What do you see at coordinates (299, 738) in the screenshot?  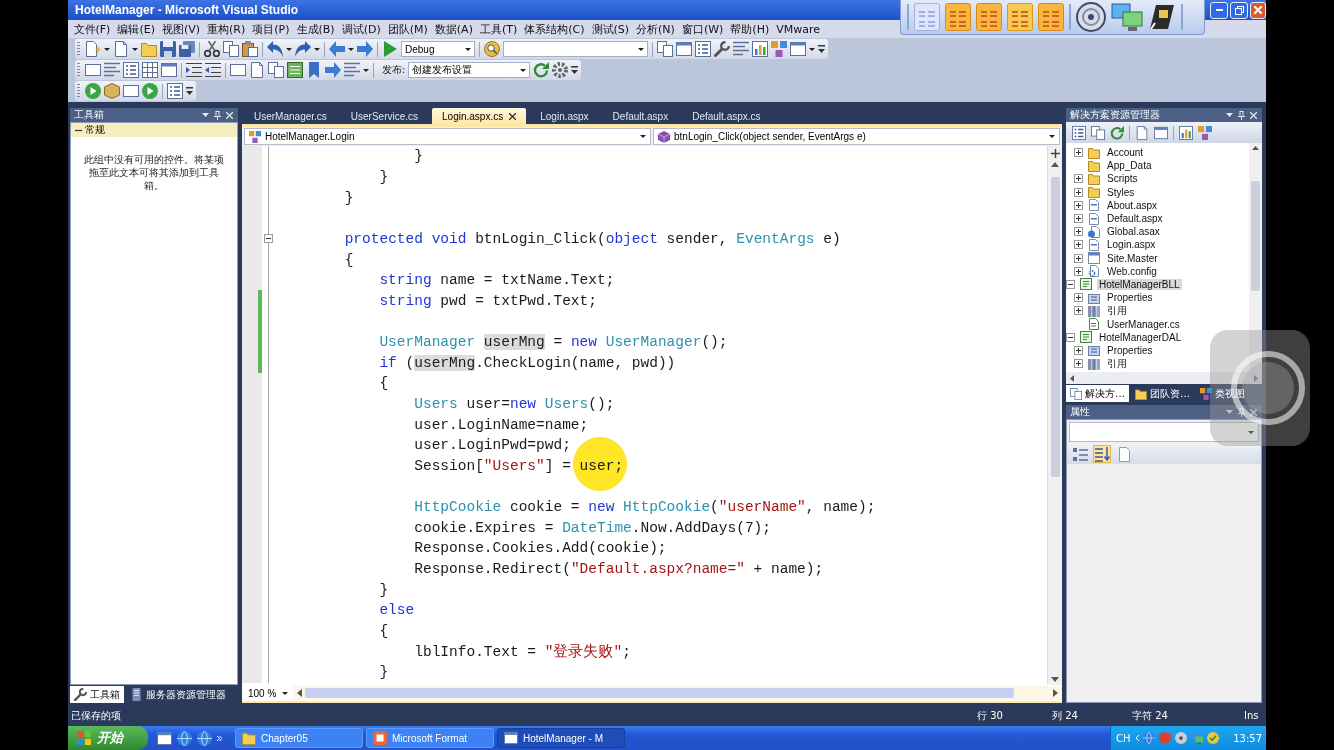 I see `taskbar-button: Chapter05` at bounding box center [299, 738].